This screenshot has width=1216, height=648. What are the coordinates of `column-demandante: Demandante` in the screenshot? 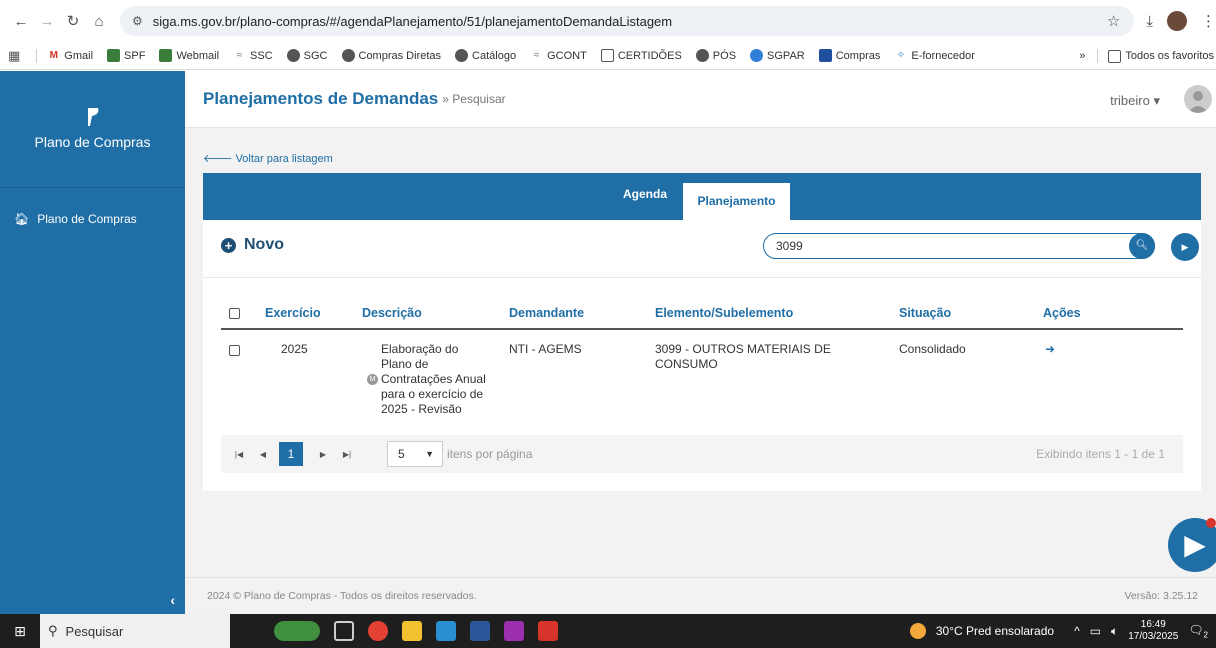 It's located at (546, 313).